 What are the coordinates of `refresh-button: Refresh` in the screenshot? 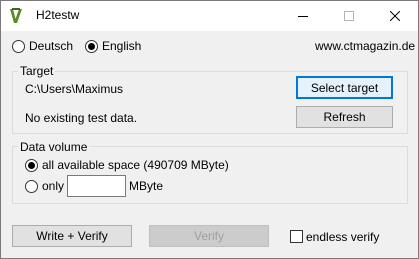 It's located at (344, 117).